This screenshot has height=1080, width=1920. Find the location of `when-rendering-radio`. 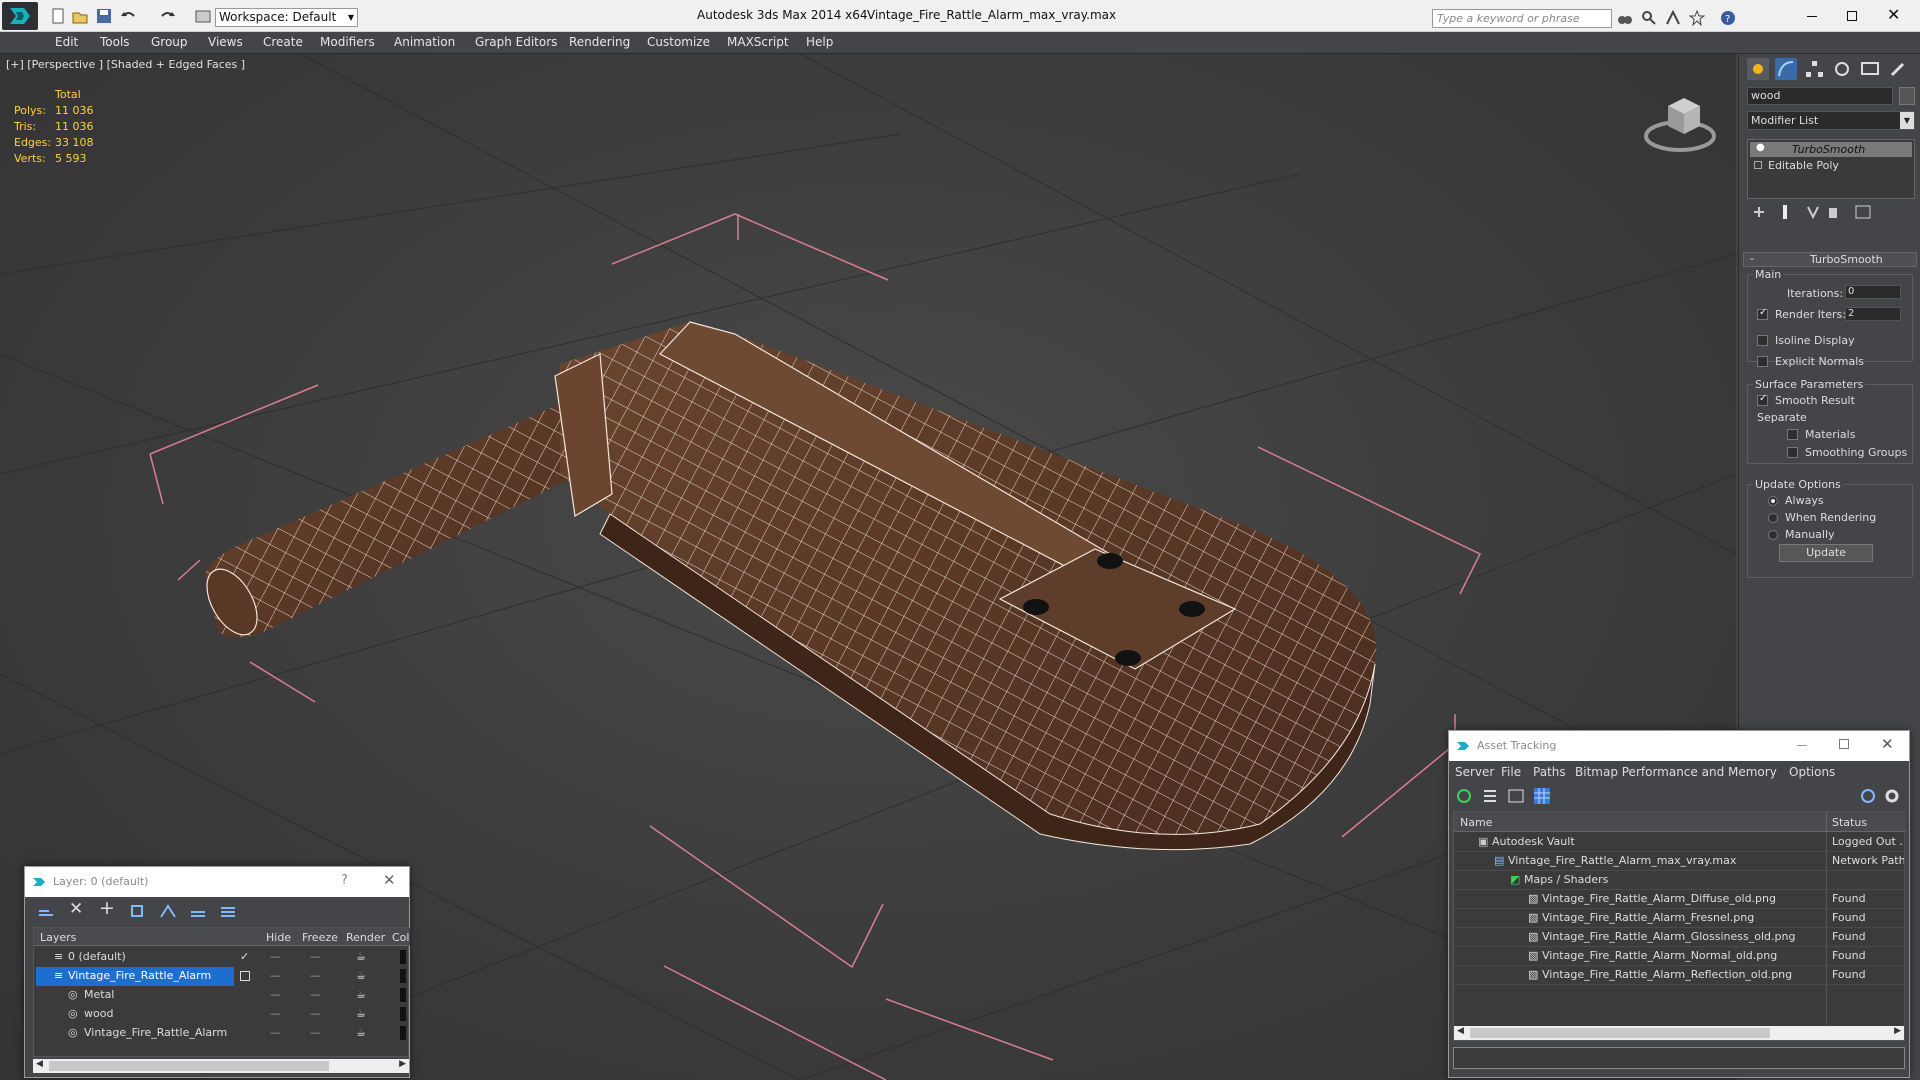

when-rendering-radio is located at coordinates (1773, 518).